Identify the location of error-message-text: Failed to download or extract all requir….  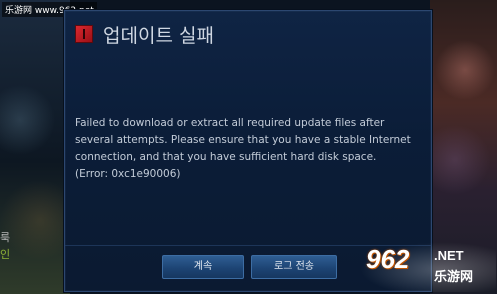
(243, 140).